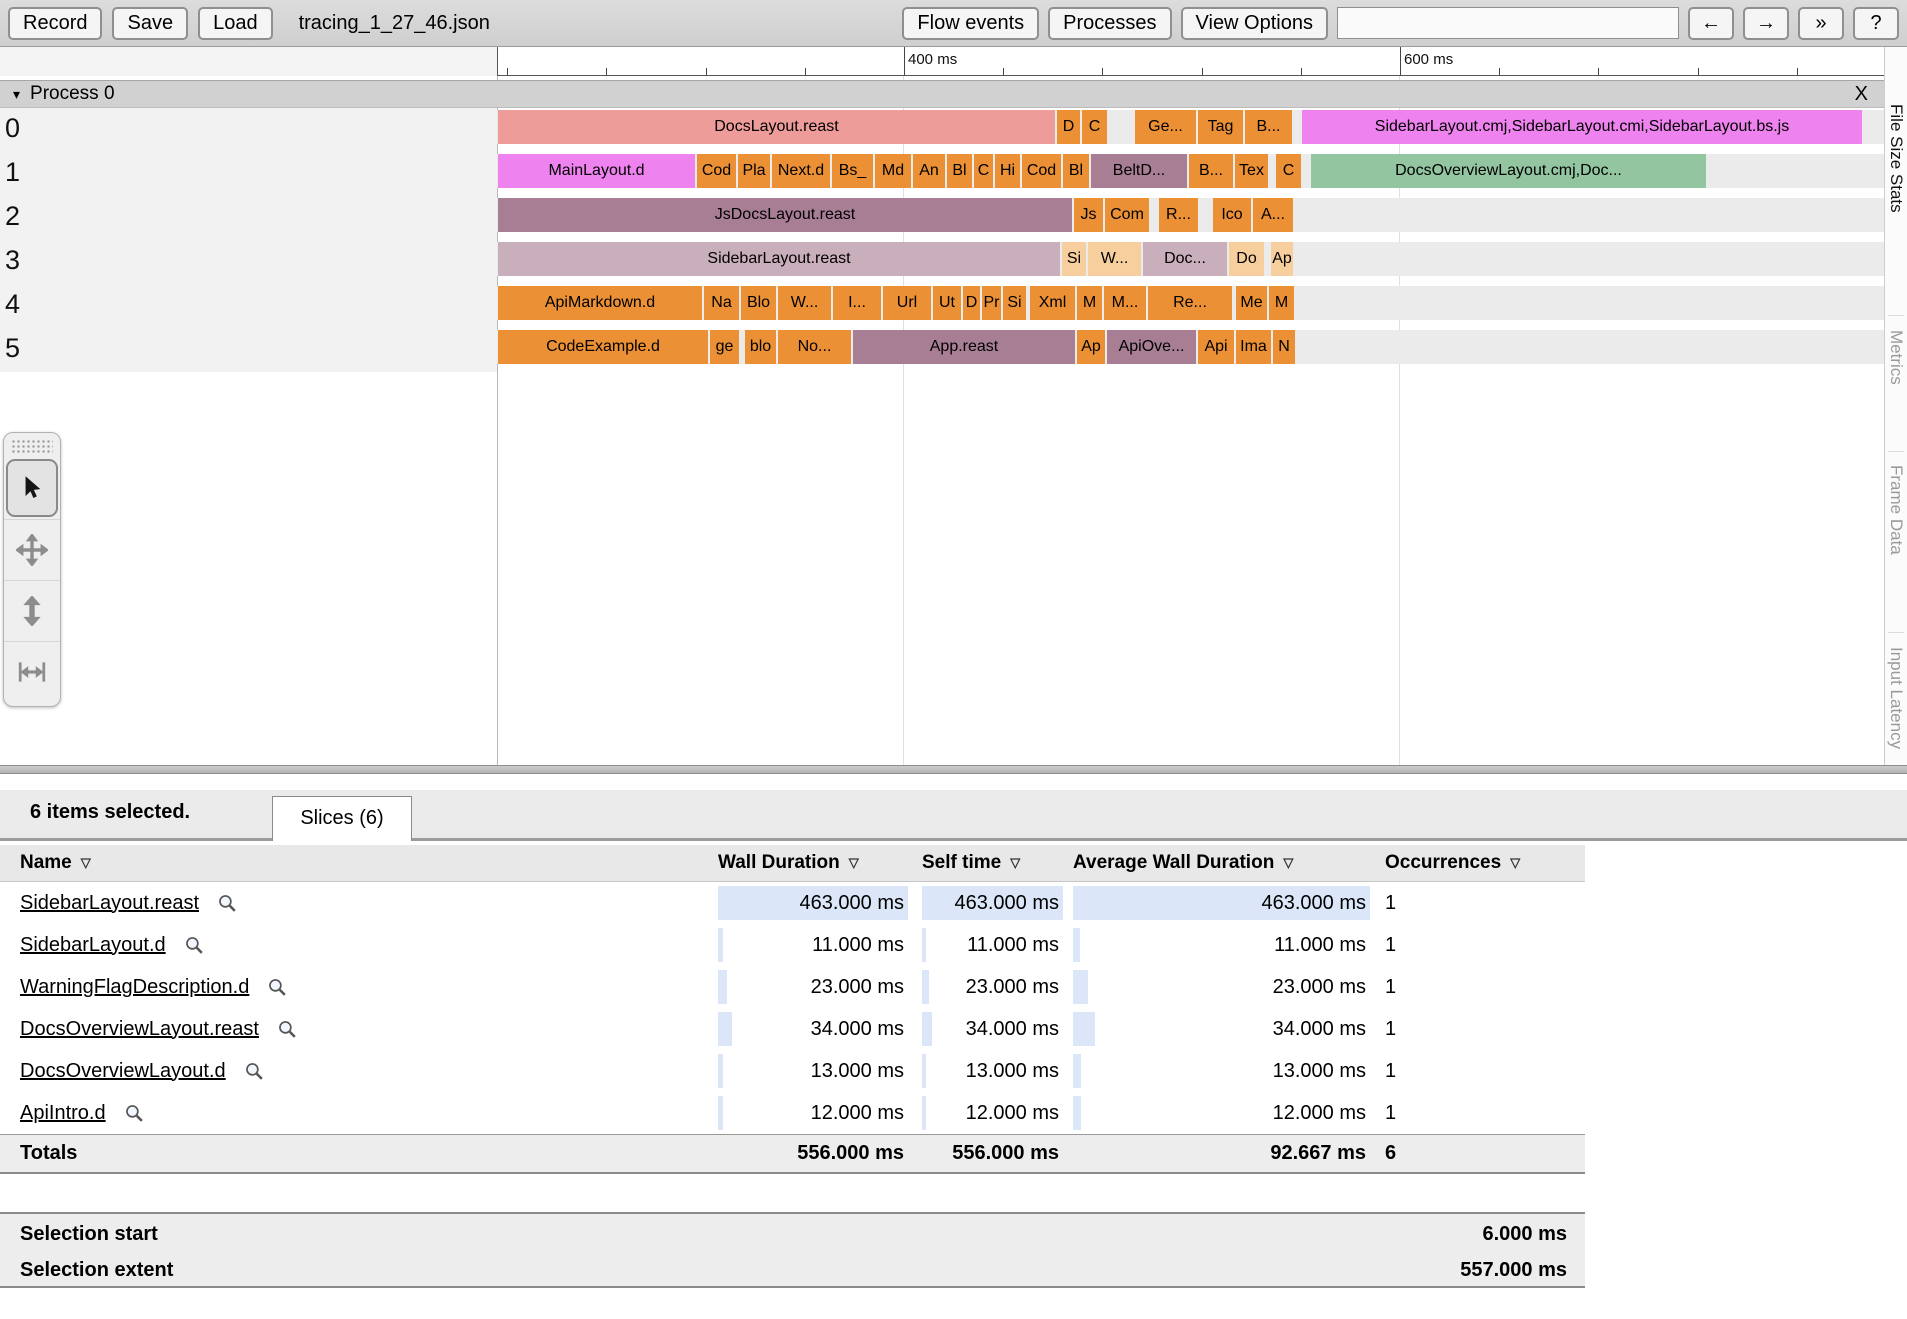 The height and width of the screenshot is (1319, 1907). What do you see at coordinates (754, 171) in the screenshot?
I see `timeline-slice: Pla` at bounding box center [754, 171].